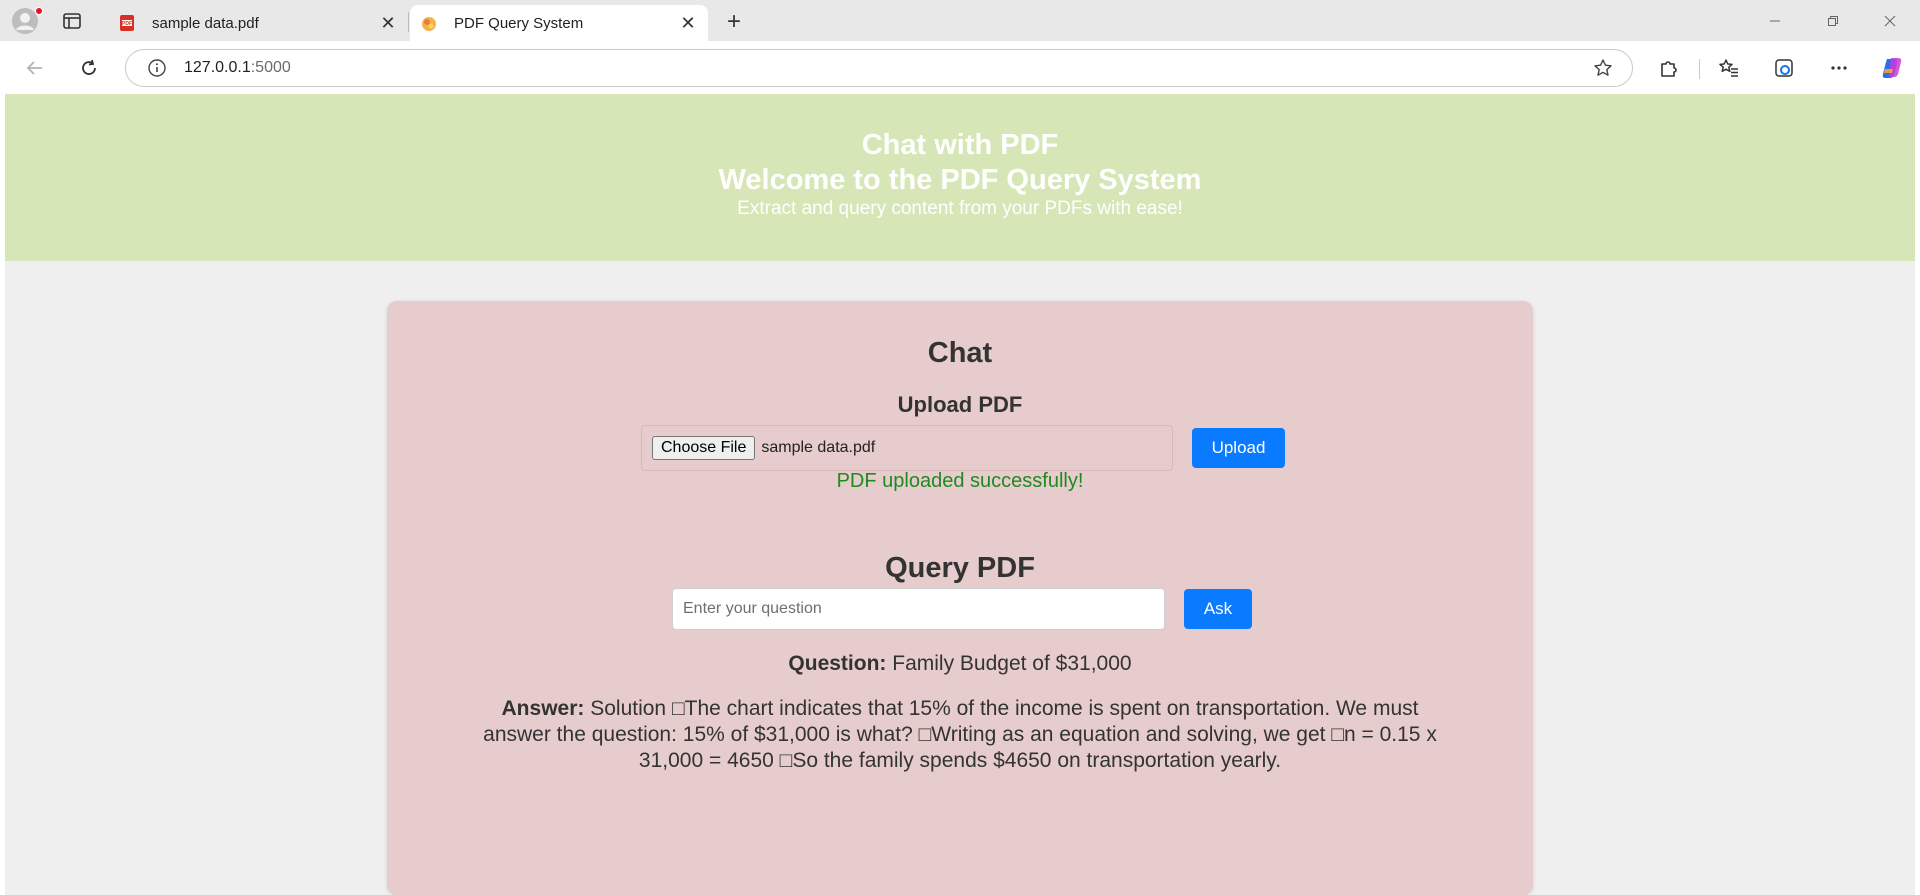 The width and height of the screenshot is (1920, 895). Describe the element at coordinates (1775, 21) in the screenshot. I see `minimize-icon` at that location.